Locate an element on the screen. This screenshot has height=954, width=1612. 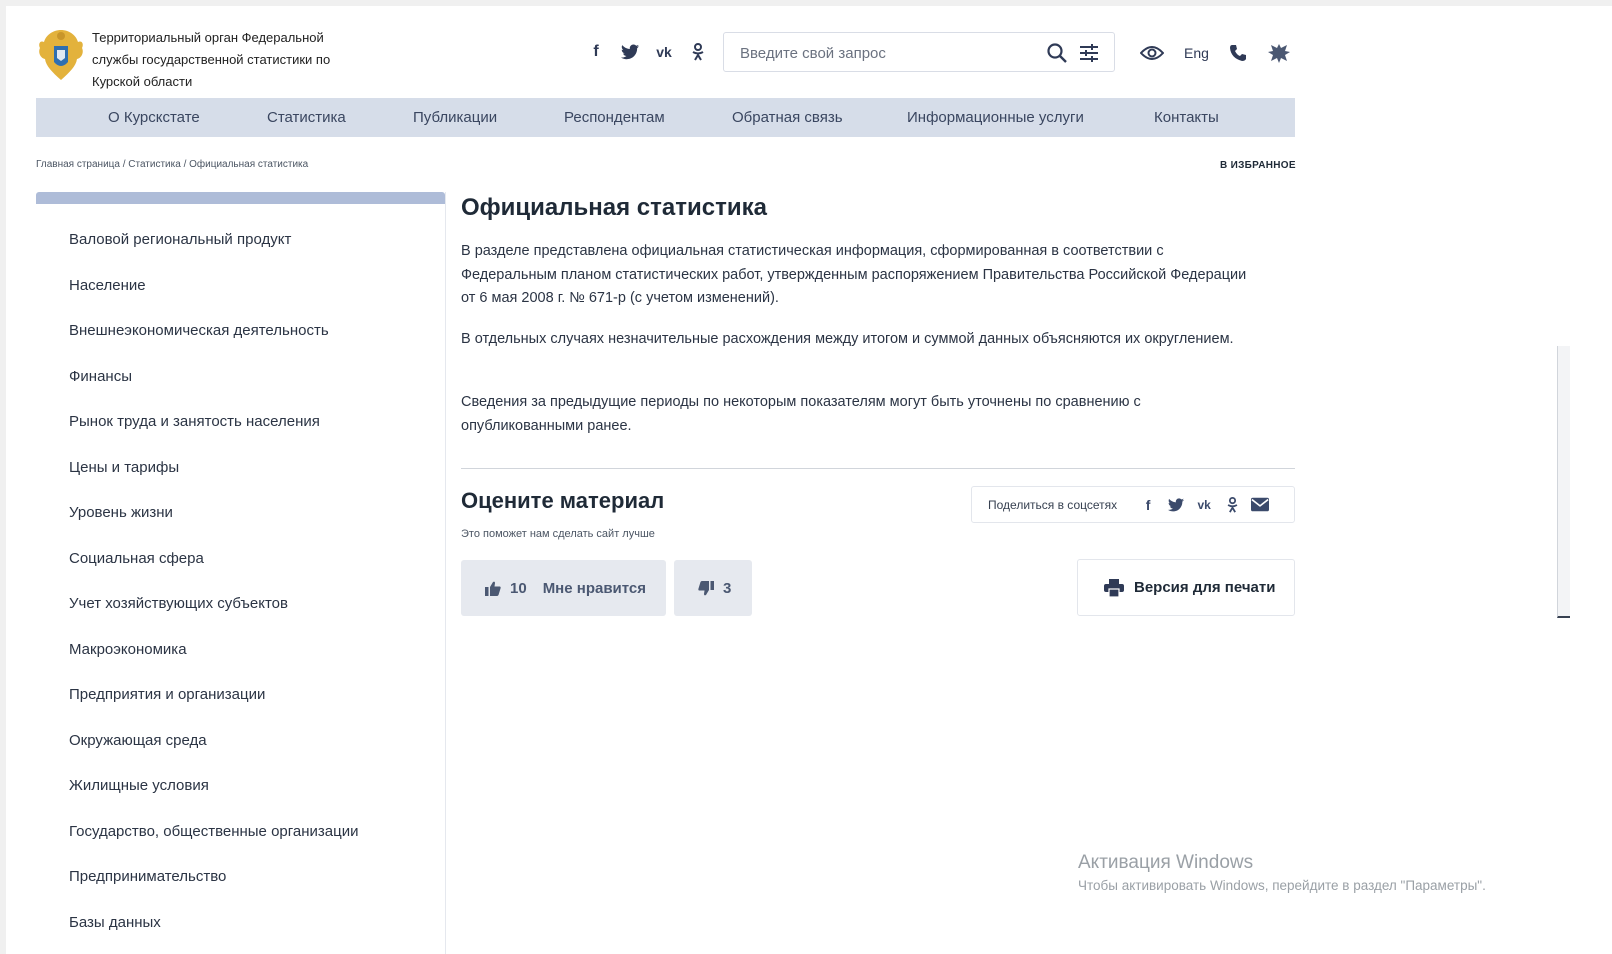
header-social: f vk is located at coordinates (647, 52).